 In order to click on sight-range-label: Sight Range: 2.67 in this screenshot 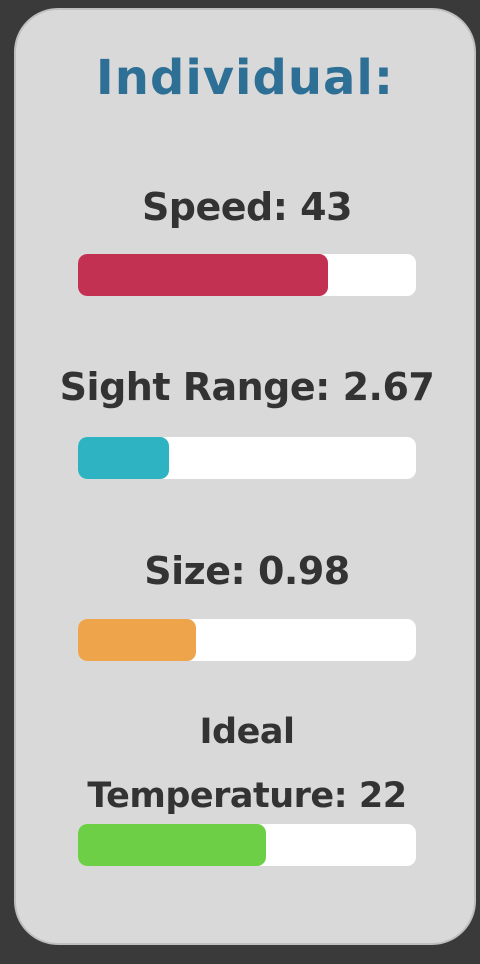, I will do `click(247, 387)`.